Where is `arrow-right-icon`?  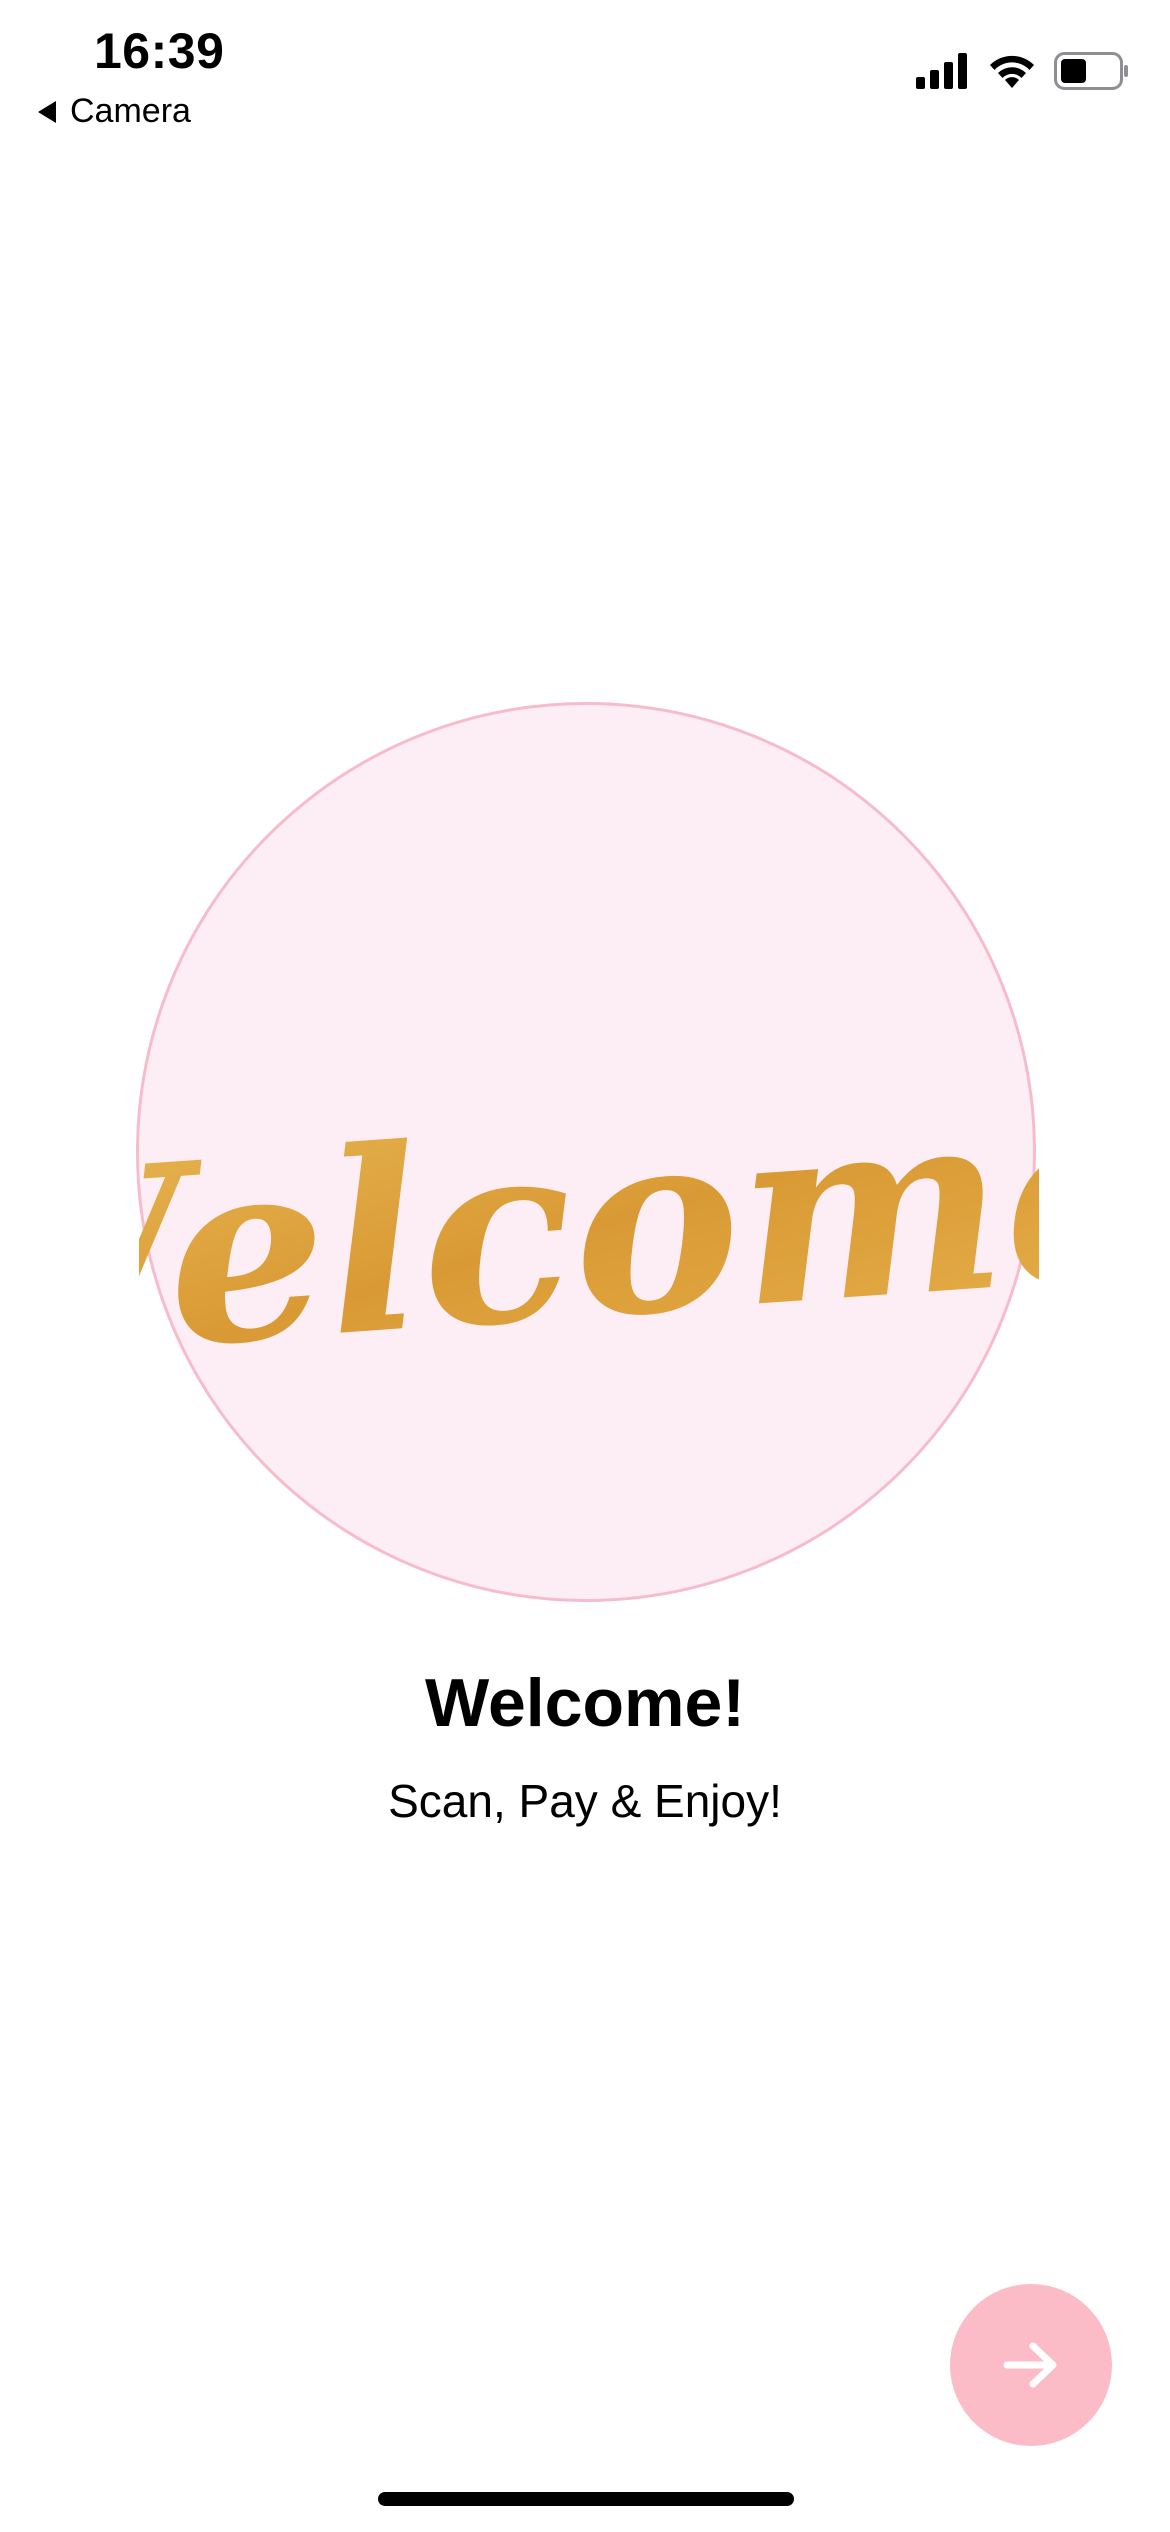
arrow-right-icon is located at coordinates (1030, 2365).